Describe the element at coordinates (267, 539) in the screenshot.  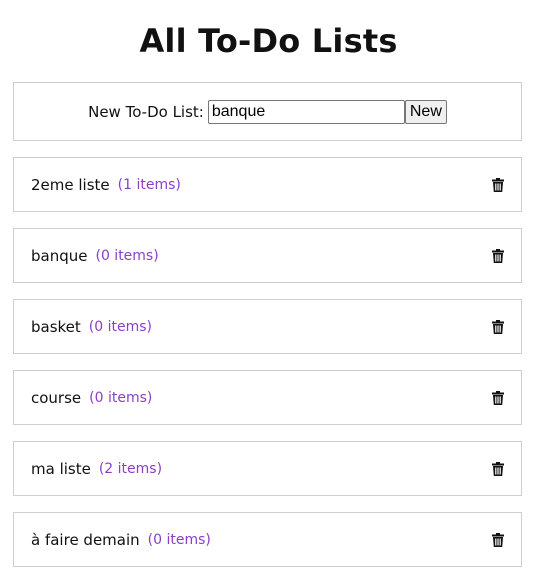
I see `list-item: à faire demain (0 items)` at that location.